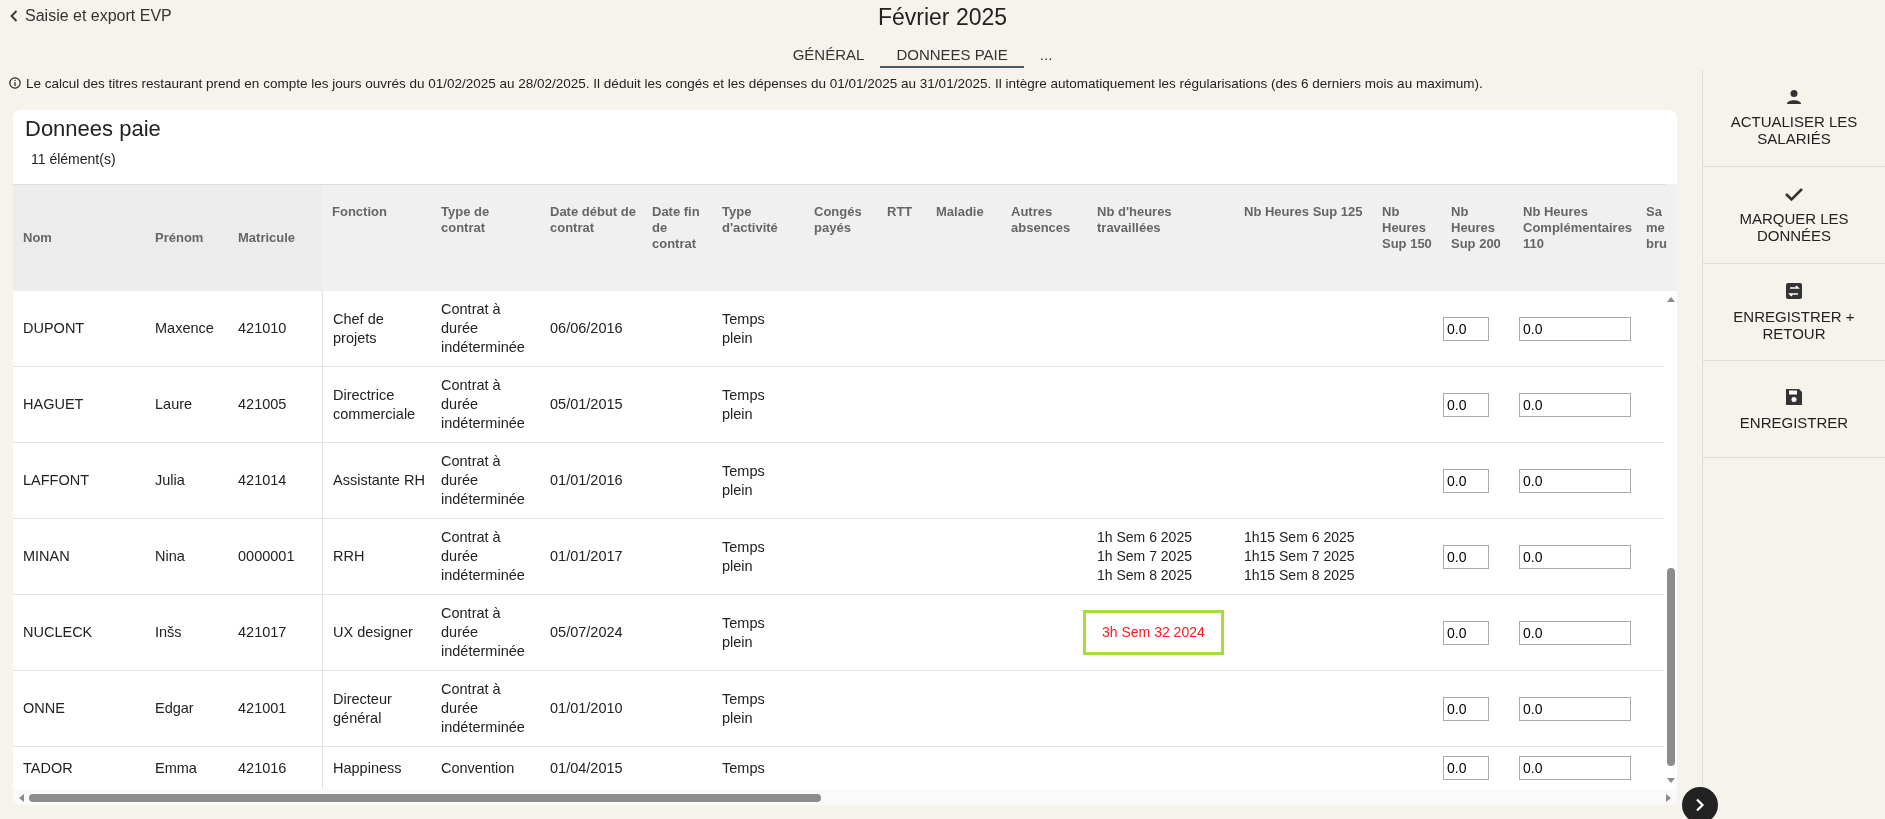  Describe the element at coordinates (73, 159) in the screenshot. I see `item-count: 11 élément(s)` at that location.